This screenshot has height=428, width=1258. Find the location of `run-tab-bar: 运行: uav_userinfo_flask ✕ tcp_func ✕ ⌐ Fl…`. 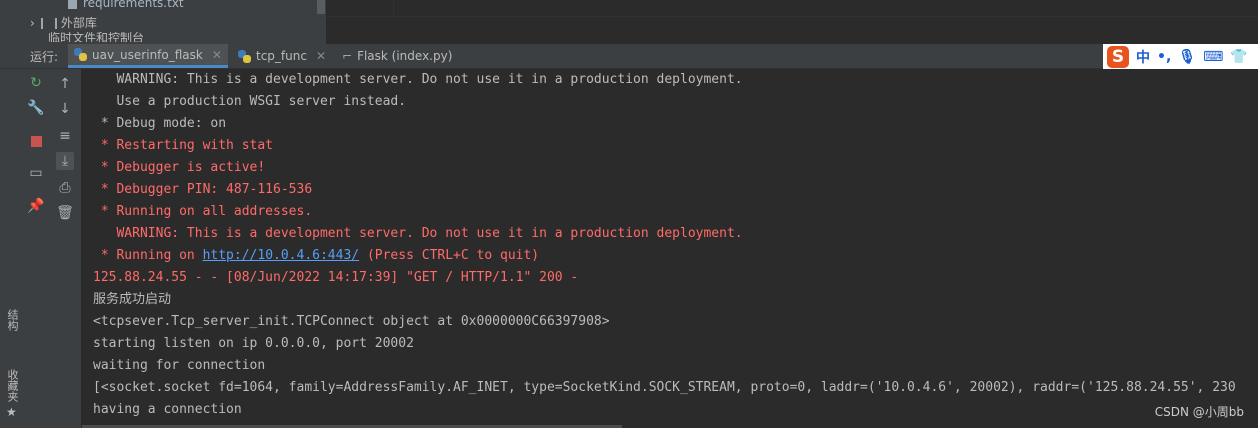

run-tab-bar: 运行: uav_userinfo_flask ✕ tcp_func ✕ ⌐ Fl… is located at coordinates (629, 56).